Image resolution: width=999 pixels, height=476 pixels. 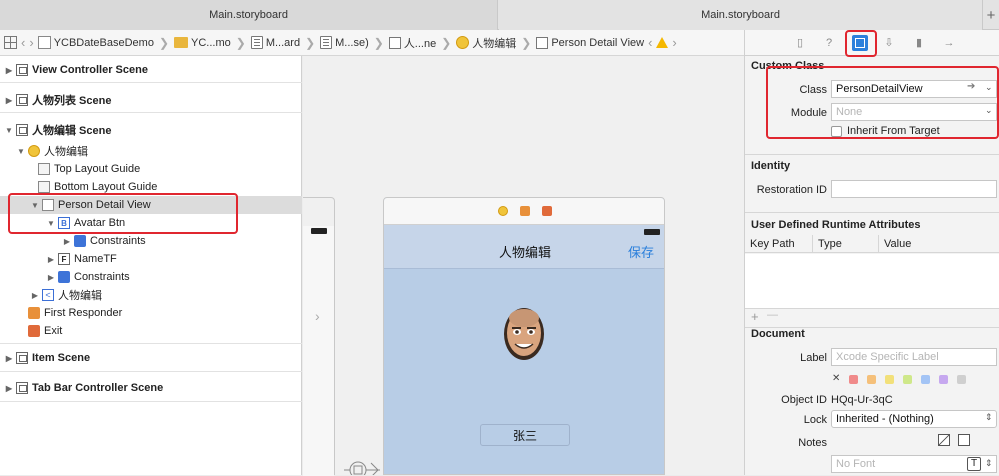 I want to click on add-tab-button: +, so click(x=991, y=15).